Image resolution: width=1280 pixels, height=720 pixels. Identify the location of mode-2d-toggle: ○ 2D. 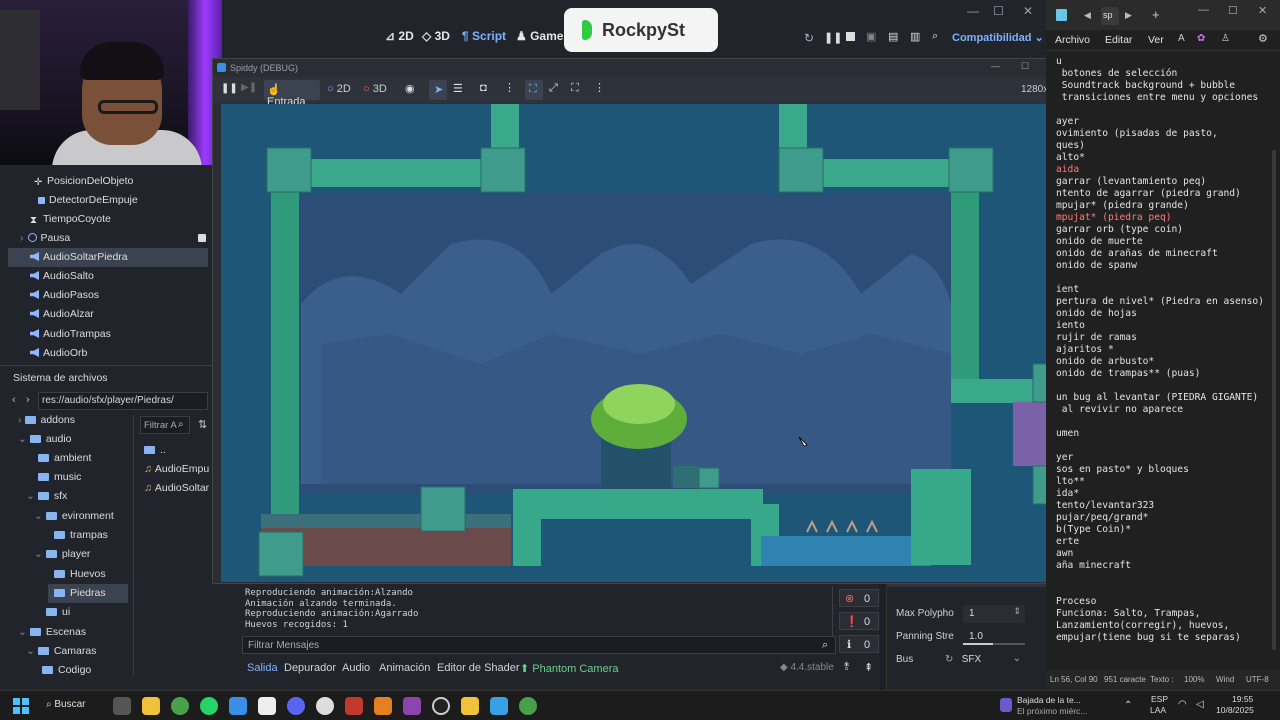
(339, 89).